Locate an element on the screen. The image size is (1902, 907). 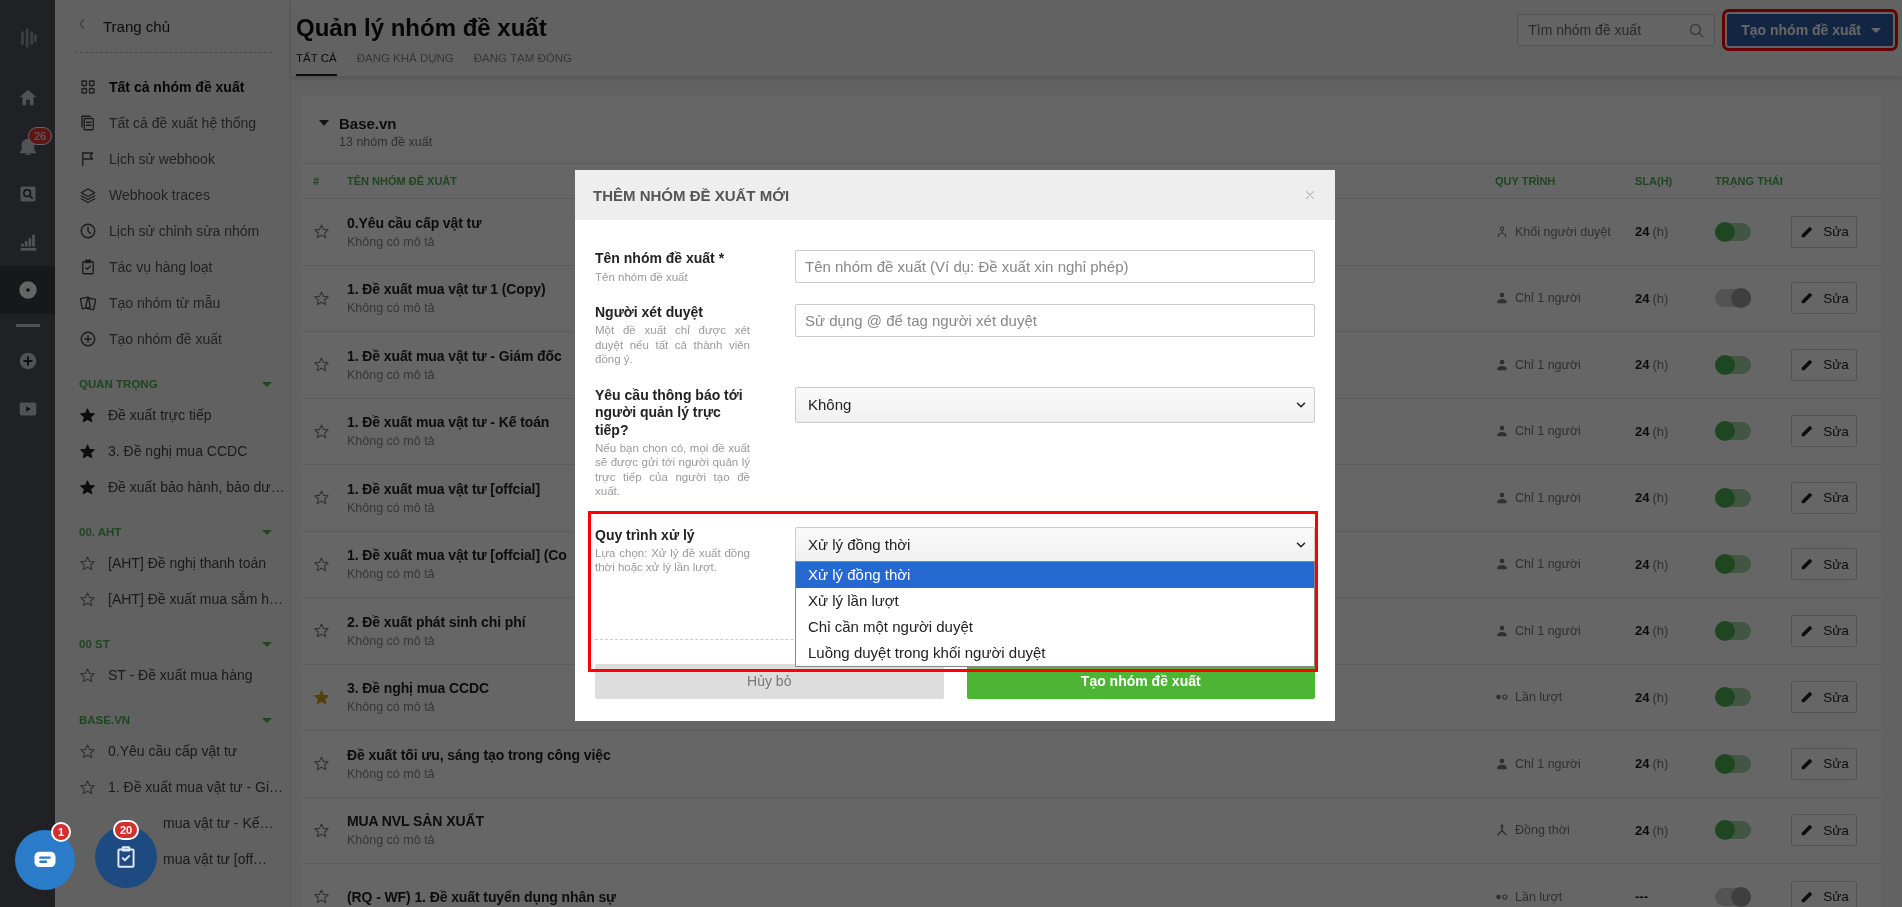
search-field: Tìm nhóm đề xuất is located at coordinates (1616, 30).